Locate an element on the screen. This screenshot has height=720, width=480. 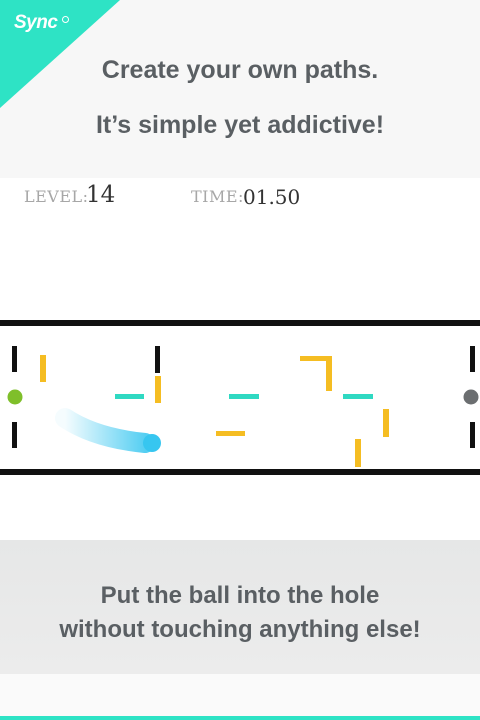
headline-create-paths: Create your own paths. is located at coordinates (240, 70).